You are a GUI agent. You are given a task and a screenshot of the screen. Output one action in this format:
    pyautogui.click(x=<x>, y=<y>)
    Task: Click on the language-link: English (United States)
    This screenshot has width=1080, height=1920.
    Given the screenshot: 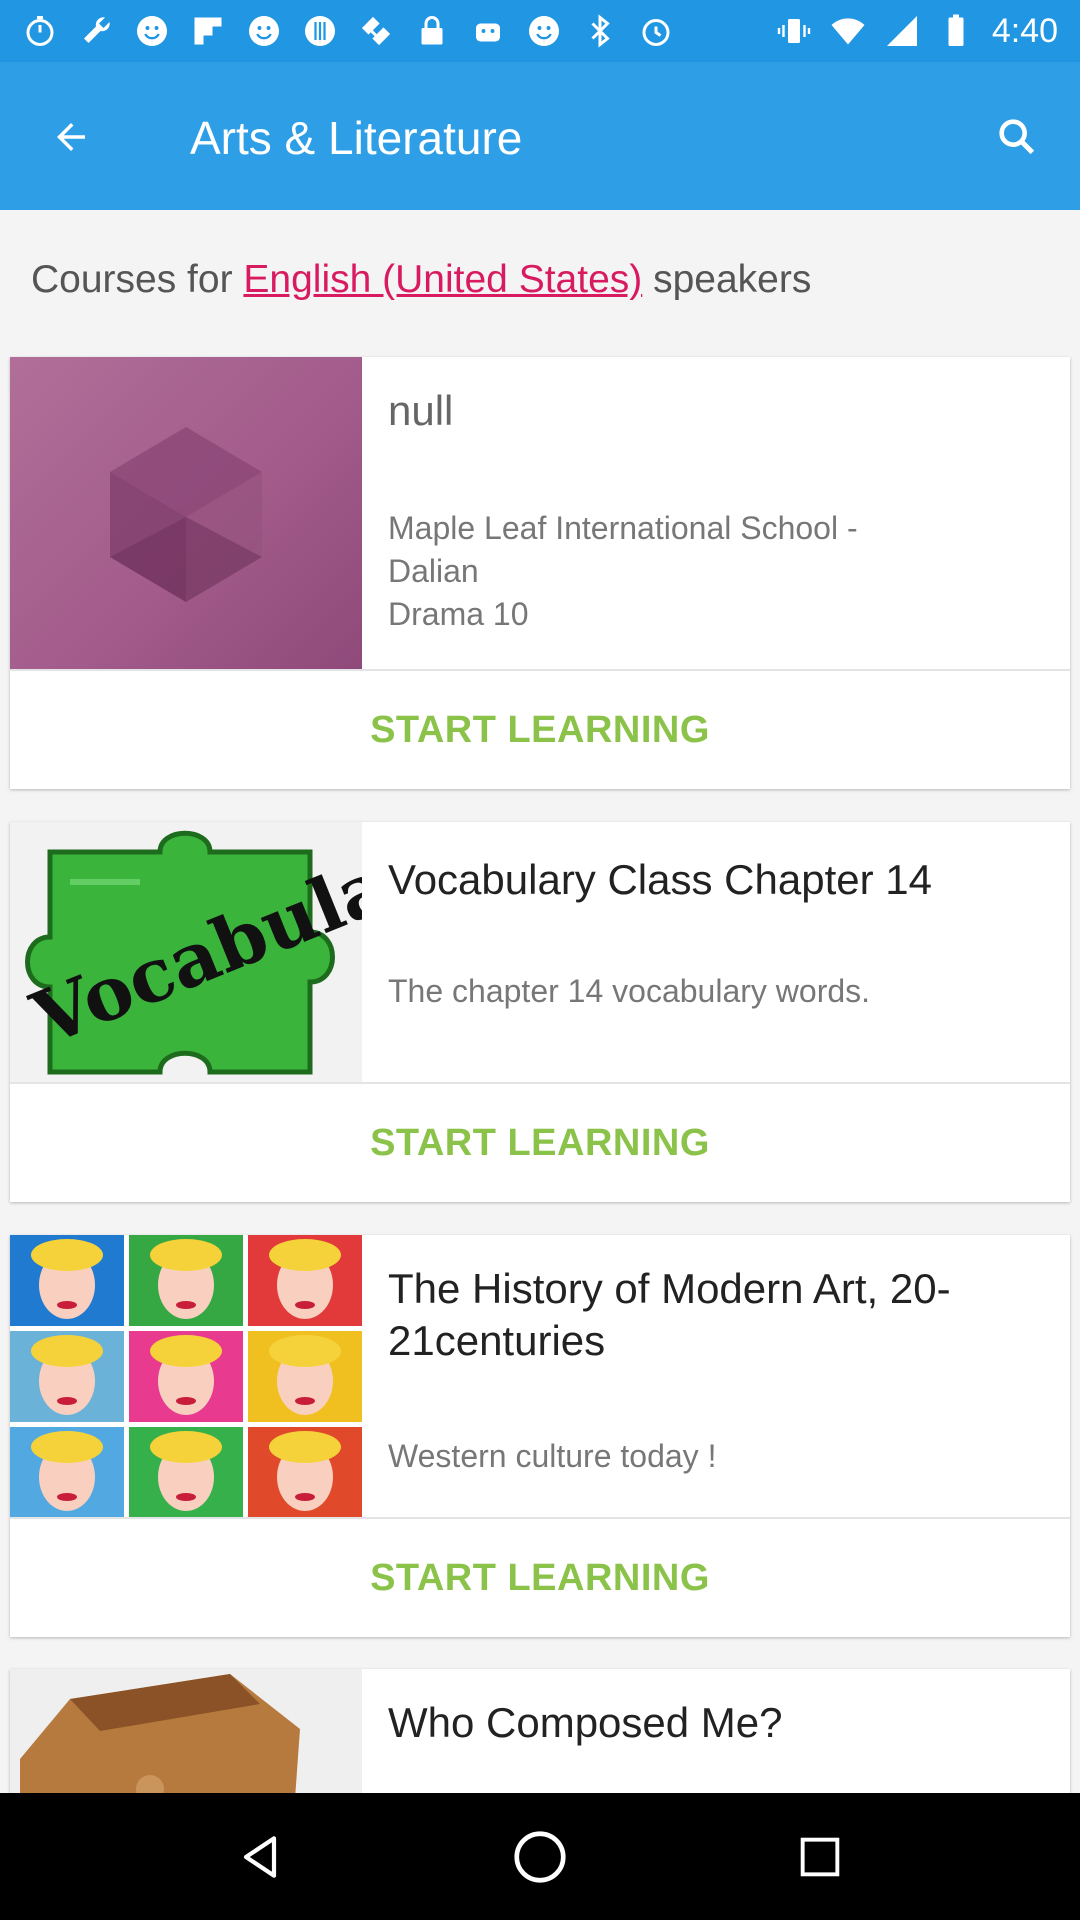 What is the action you would take?
    pyautogui.click(x=442, y=279)
    